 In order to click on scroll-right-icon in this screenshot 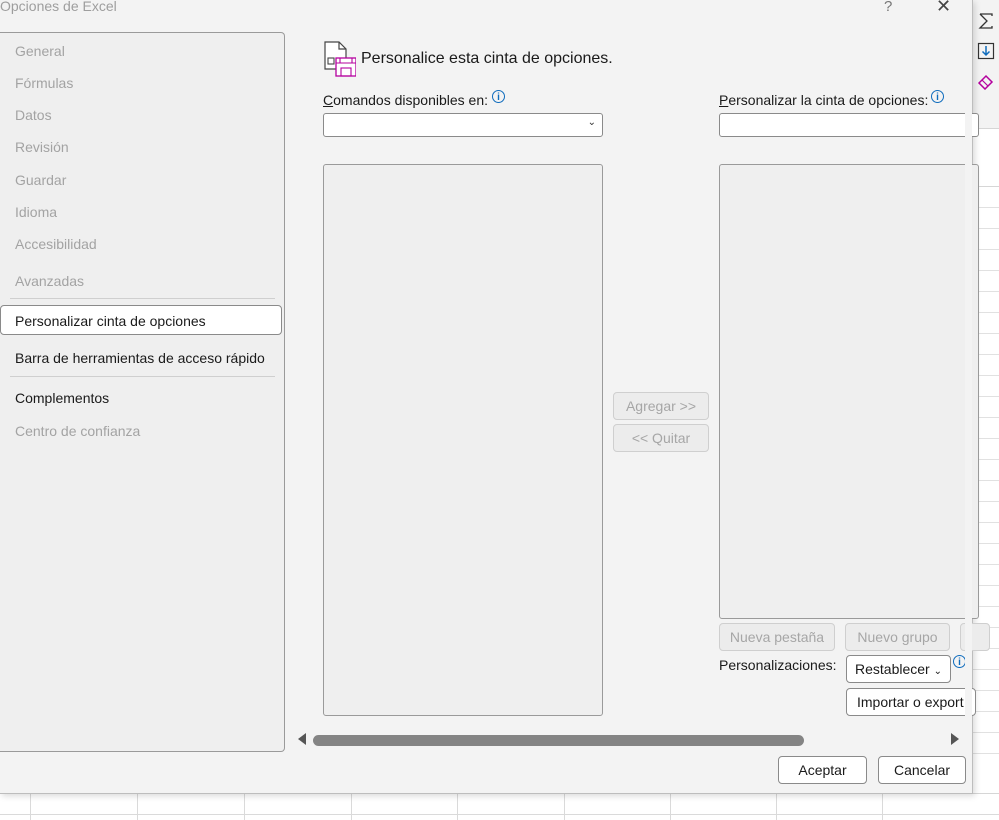, I will do `click(955, 739)`.